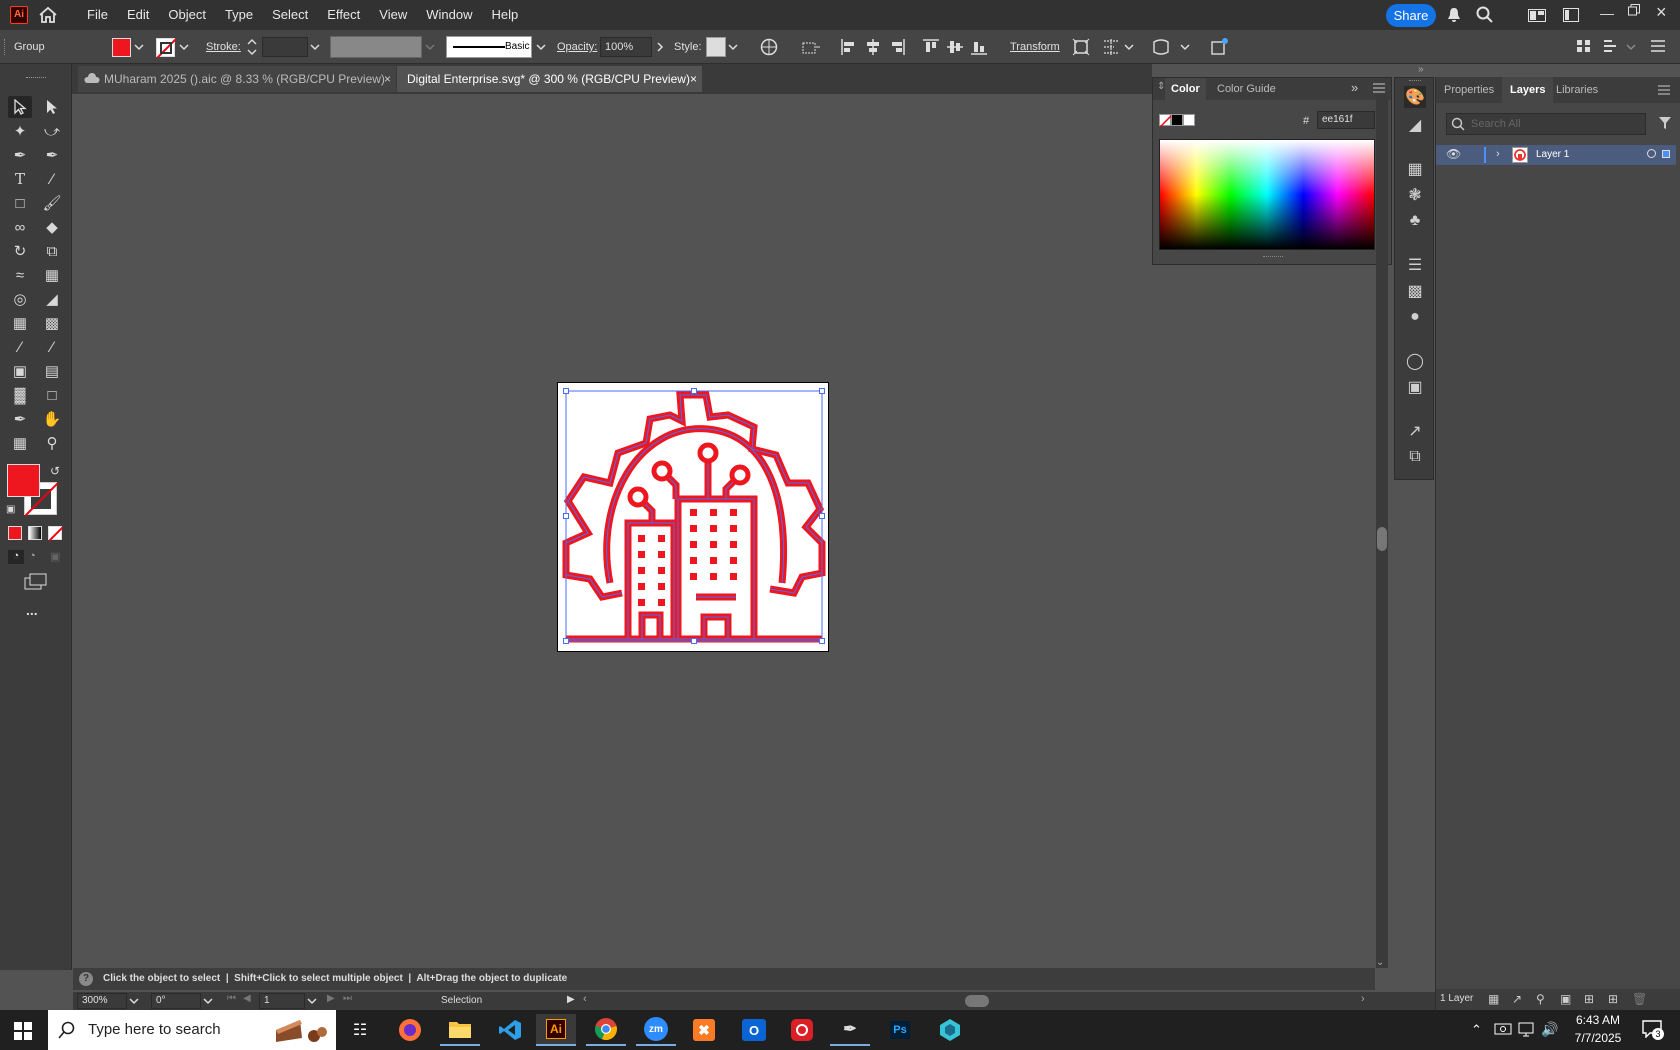  What do you see at coordinates (1537, 15) in the screenshot?
I see `workspace-icon` at bounding box center [1537, 15].